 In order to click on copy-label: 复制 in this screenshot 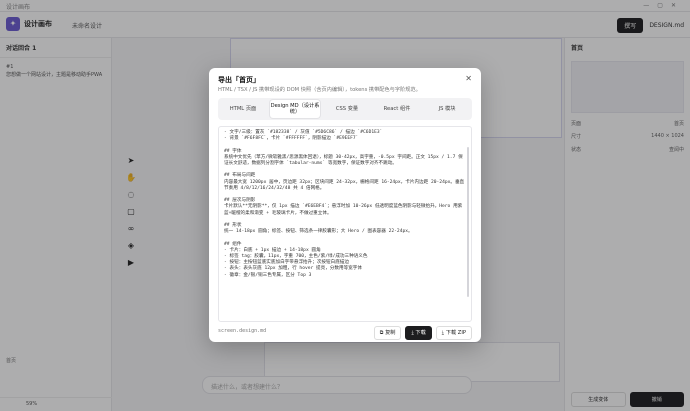, I will do `click(390, 333)`.